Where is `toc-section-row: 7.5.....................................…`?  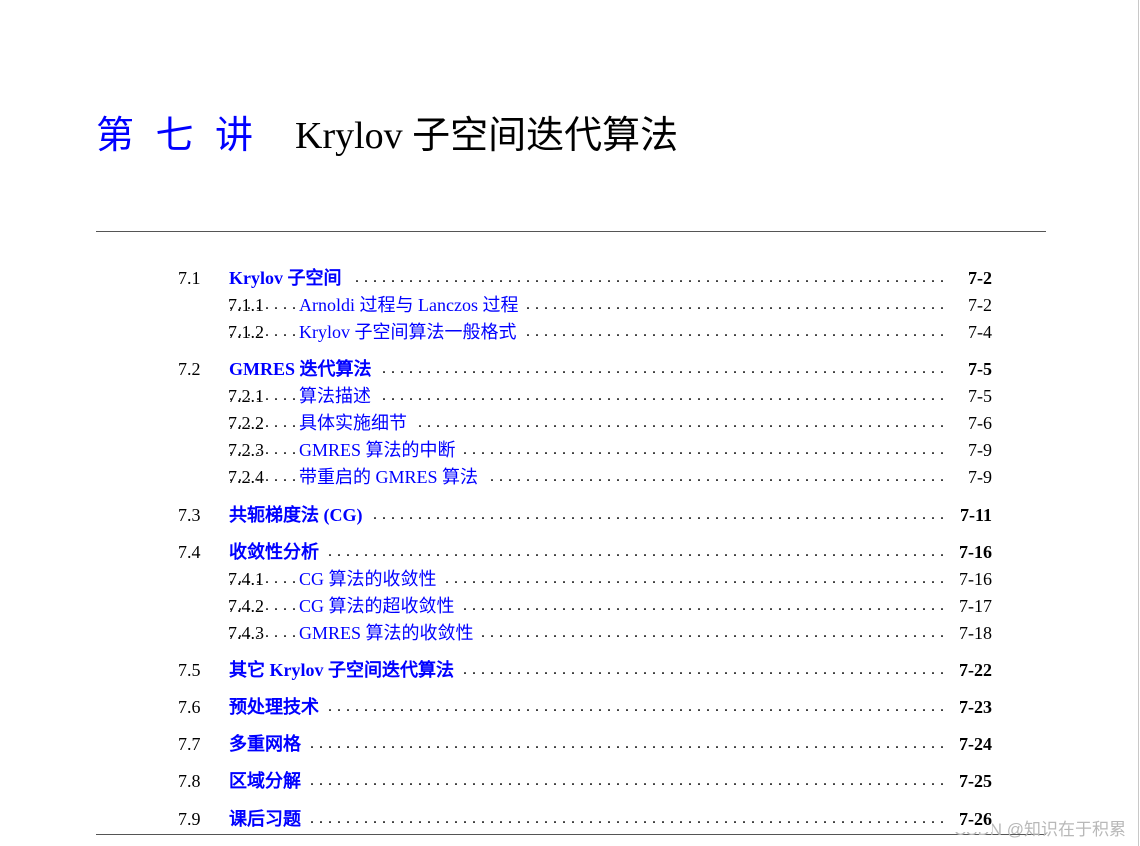 toc-section-row: 7.5.....................................… is located at coordinates (570, 670).